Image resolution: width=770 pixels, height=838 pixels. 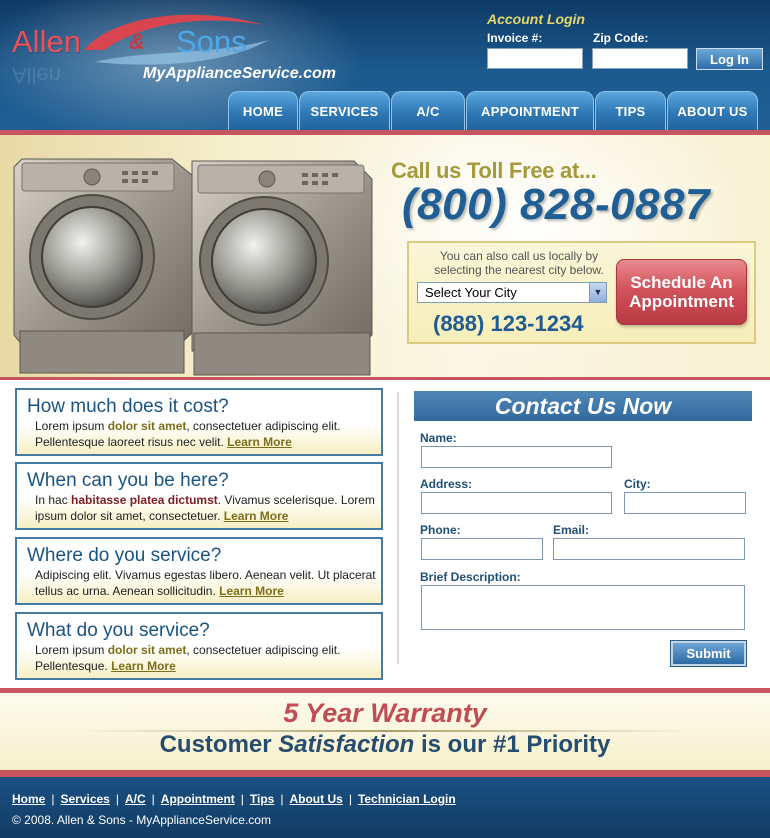 I want to click on faq-question: When can you be here?, so click(x=128, y=480).